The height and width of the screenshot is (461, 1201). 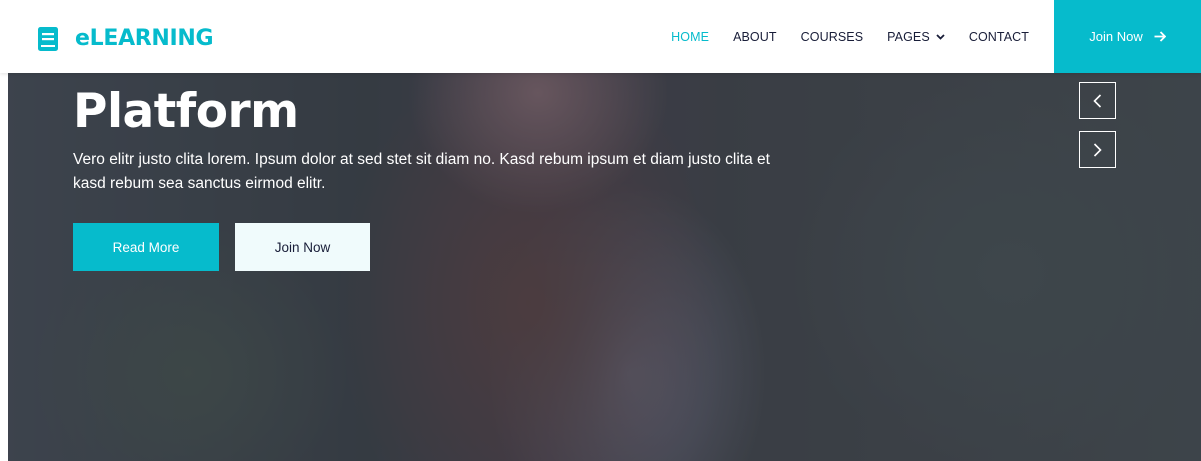 What do you see at coordinates (1160, 36) in the screenshot?
I see `arrow-right-icon` at bounding box center [1160, 36].